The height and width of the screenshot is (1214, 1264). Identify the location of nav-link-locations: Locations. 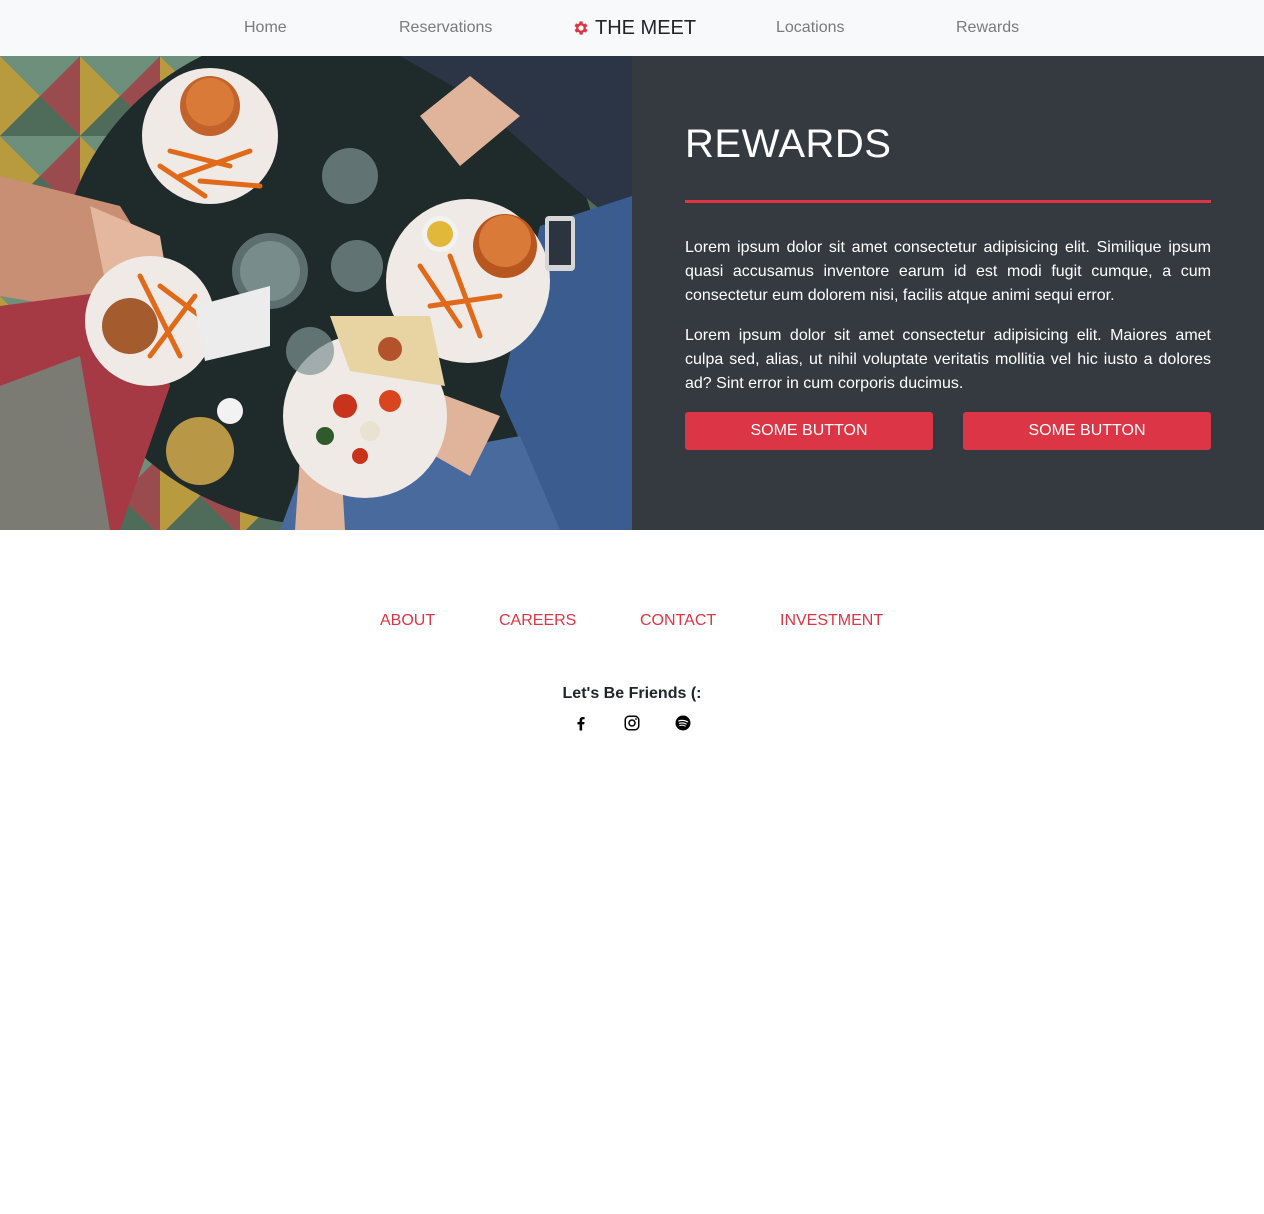
(810, 28).